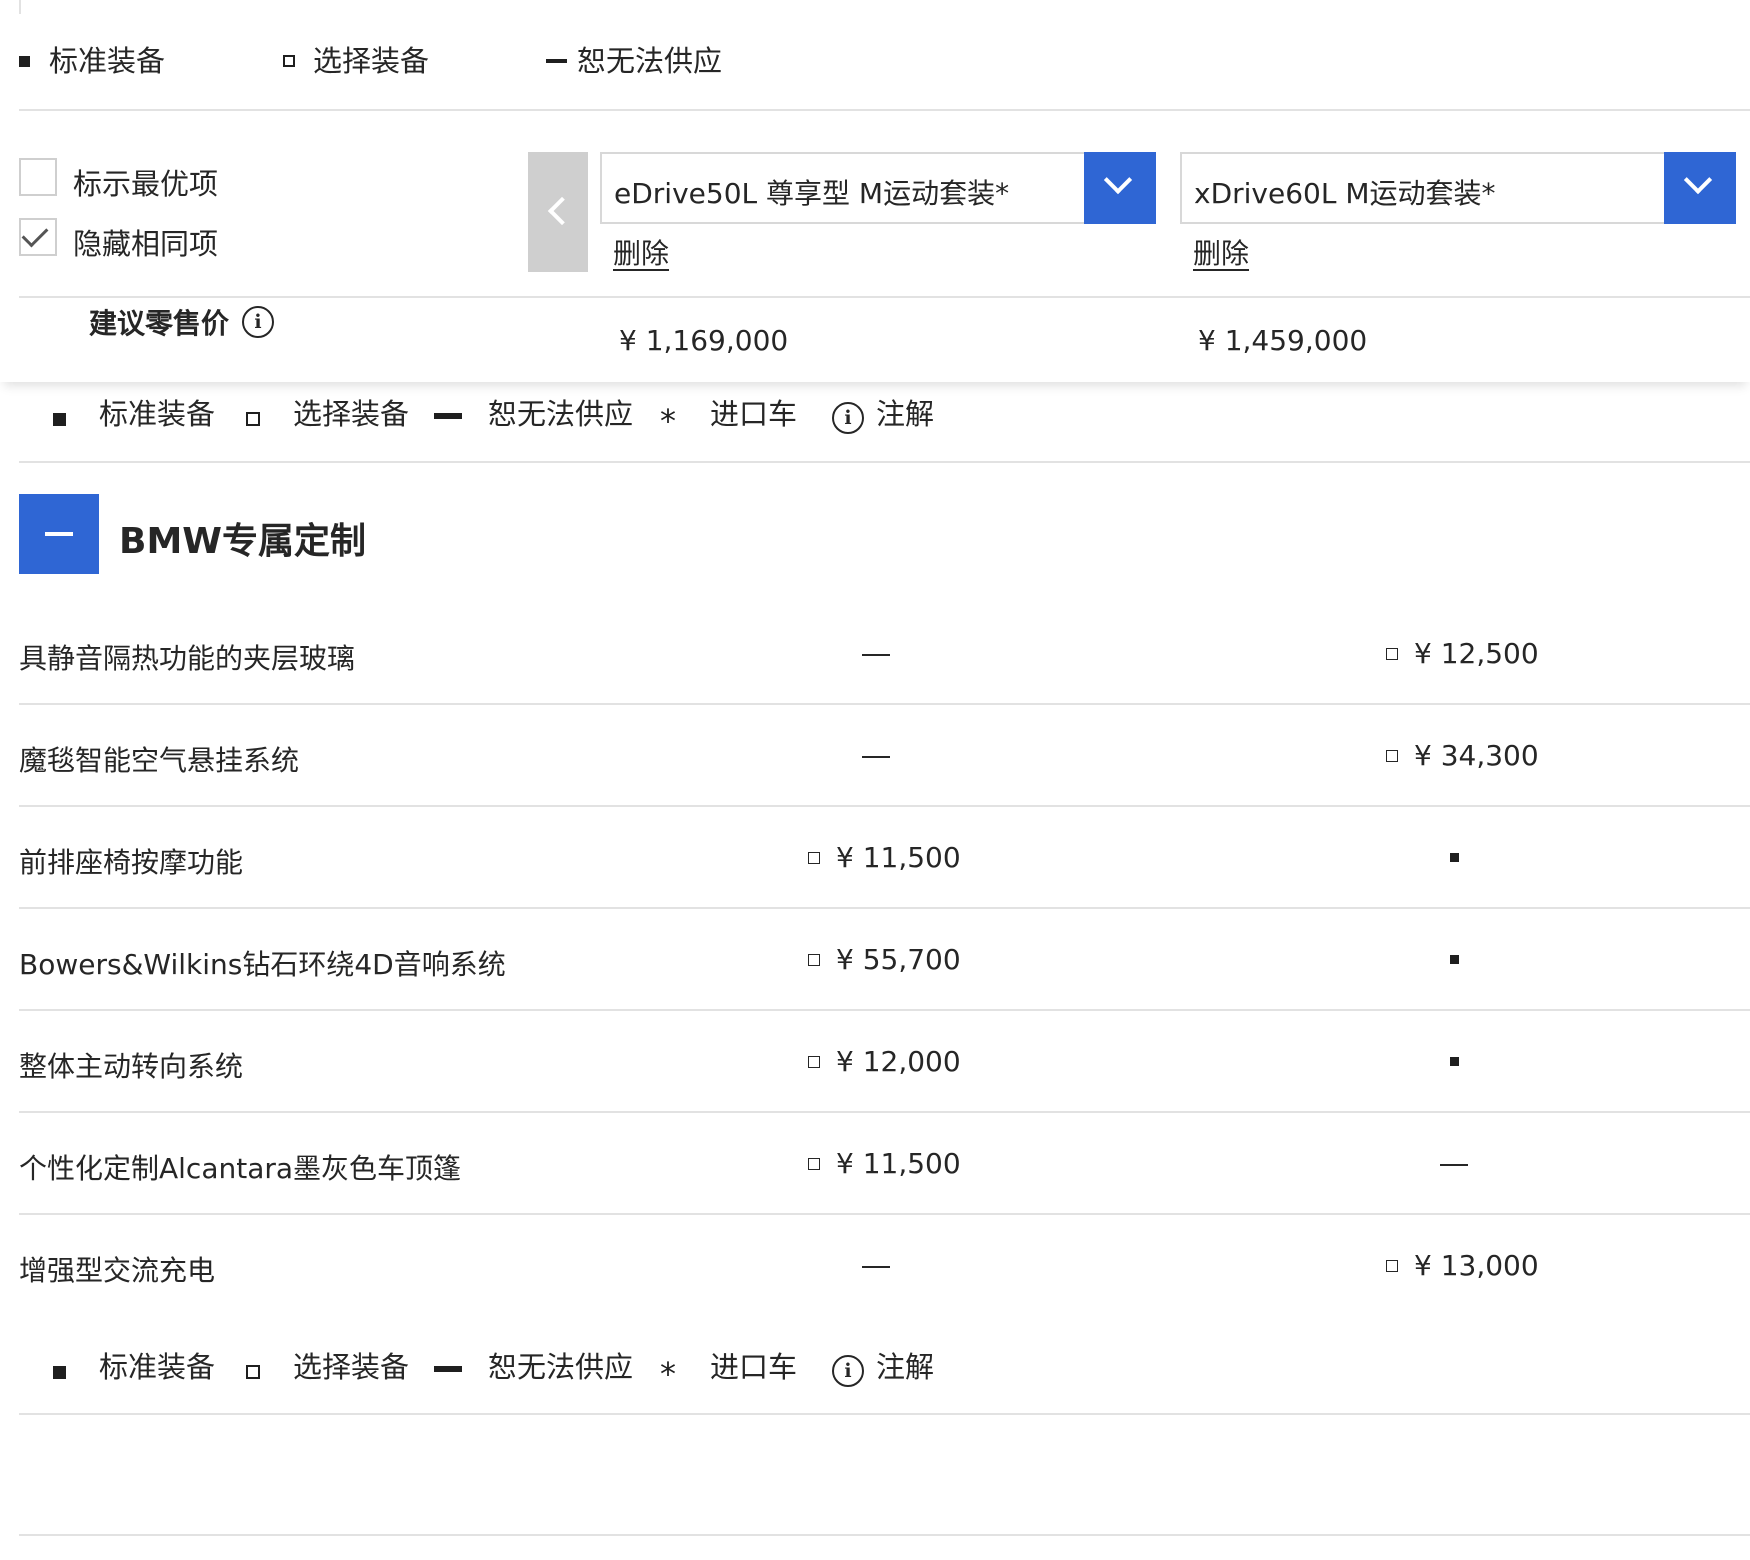  I want to click on row-label: 具静音隔热功能的夹层玻璃, so click(187, 658).